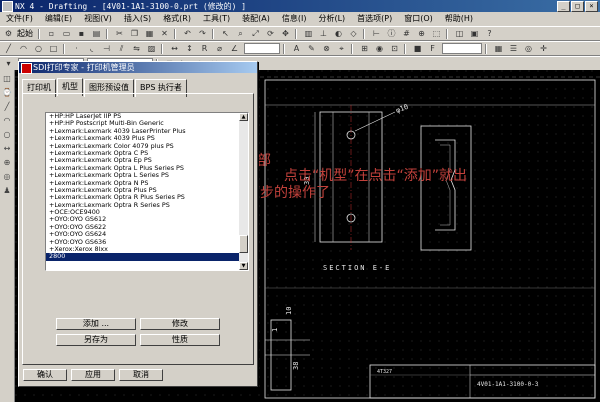 The height and width of the screenshot is (402, 600). I want to click on list-item: +Xerox:Xerox 8lxx, so click(142, 249).